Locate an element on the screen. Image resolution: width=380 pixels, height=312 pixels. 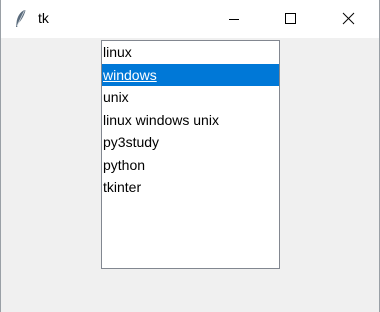
list-item-linux: linux is located at coordinates (190, 52).